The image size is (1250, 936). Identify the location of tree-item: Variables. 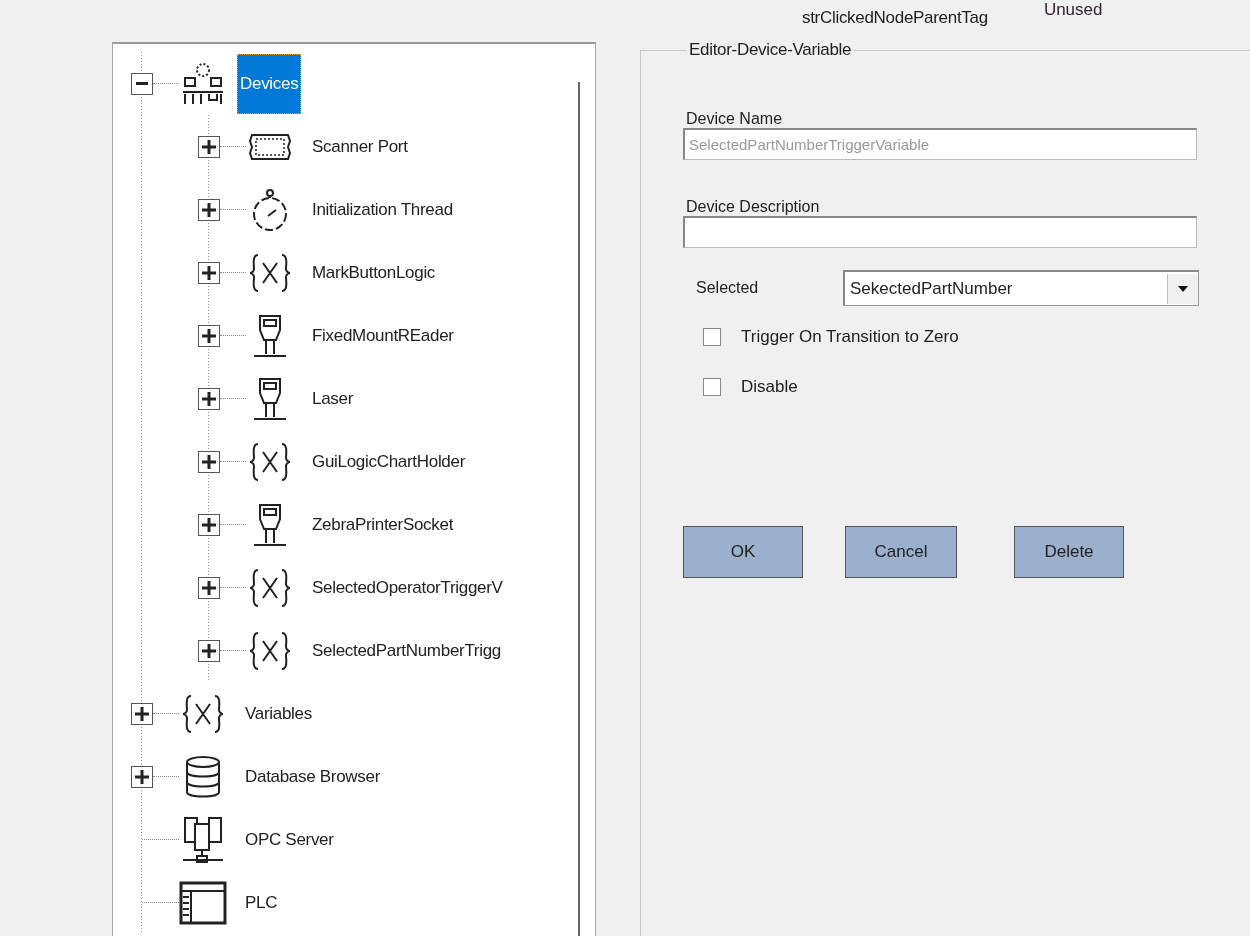
(278, 713).